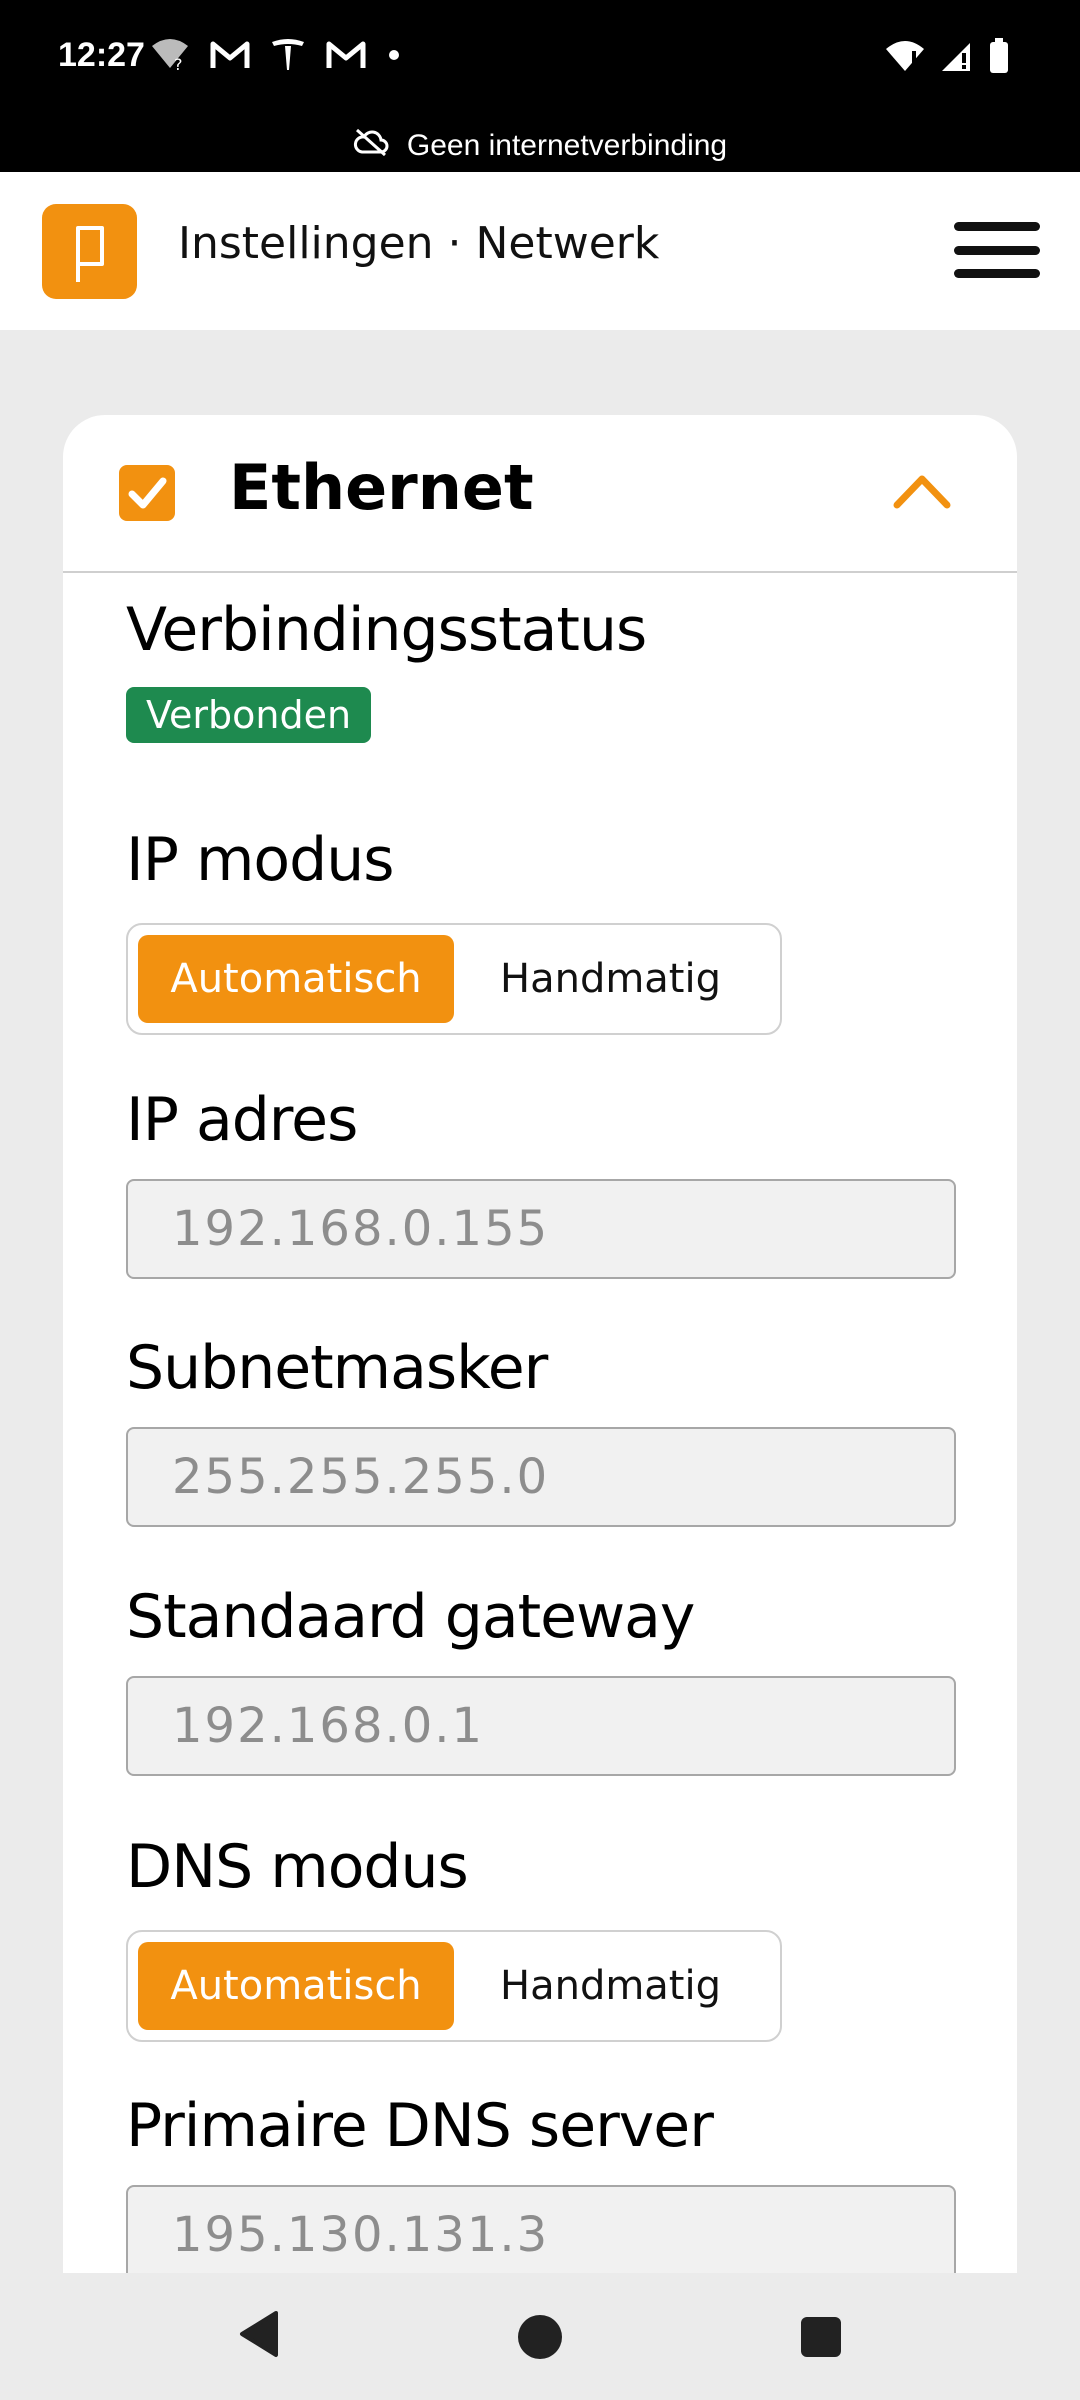 The height and width of the screenshot is (2400, 1080). What do you see at coordinates (296, 1986) in the screenshot?
I see `dns-mode-automatic-option: Automatisch` at bounding box center [296, 1986].